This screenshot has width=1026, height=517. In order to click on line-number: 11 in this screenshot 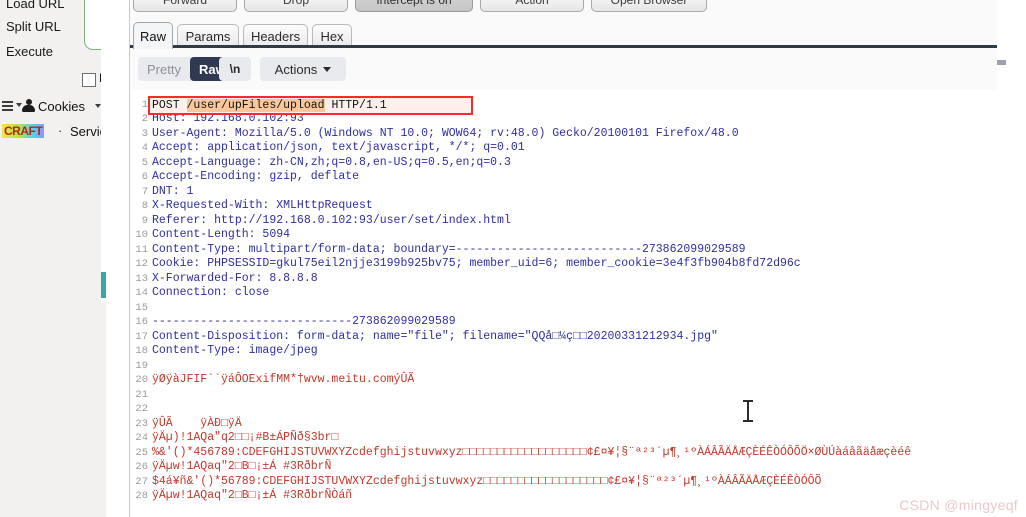, I will do `click(141, 249)`.